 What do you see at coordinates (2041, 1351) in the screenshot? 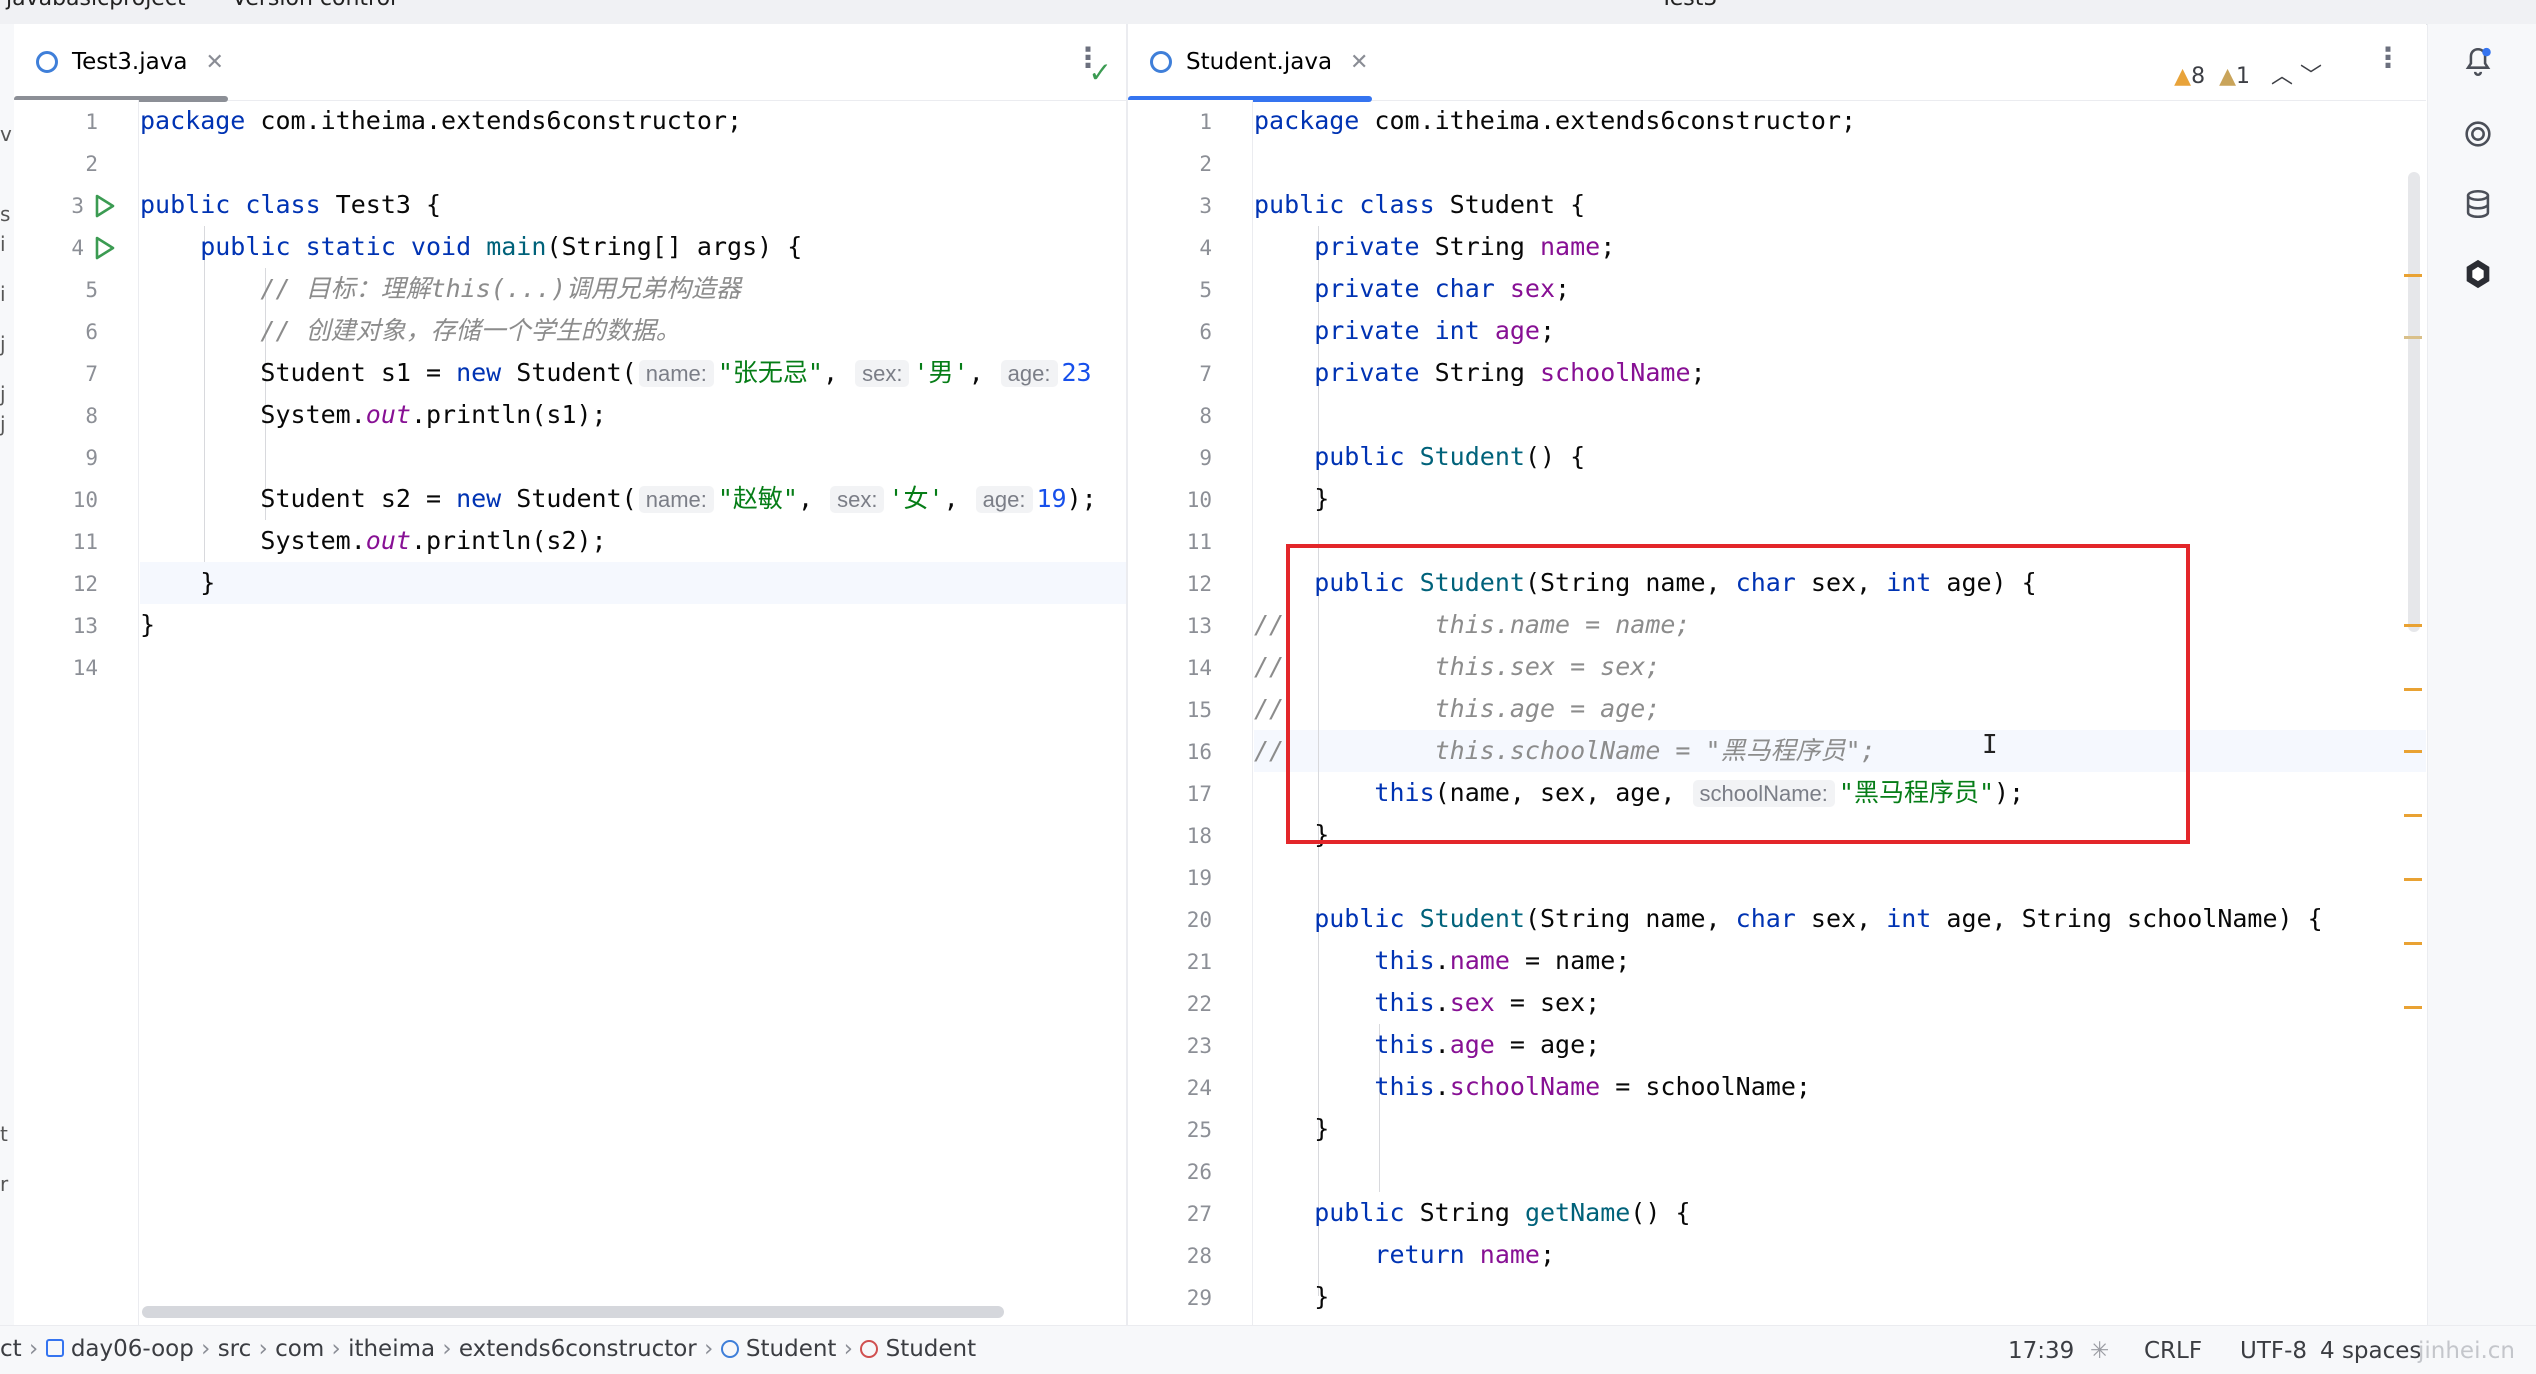
I see `caret-position: 17:39` at bounding box center [2041, 1351].